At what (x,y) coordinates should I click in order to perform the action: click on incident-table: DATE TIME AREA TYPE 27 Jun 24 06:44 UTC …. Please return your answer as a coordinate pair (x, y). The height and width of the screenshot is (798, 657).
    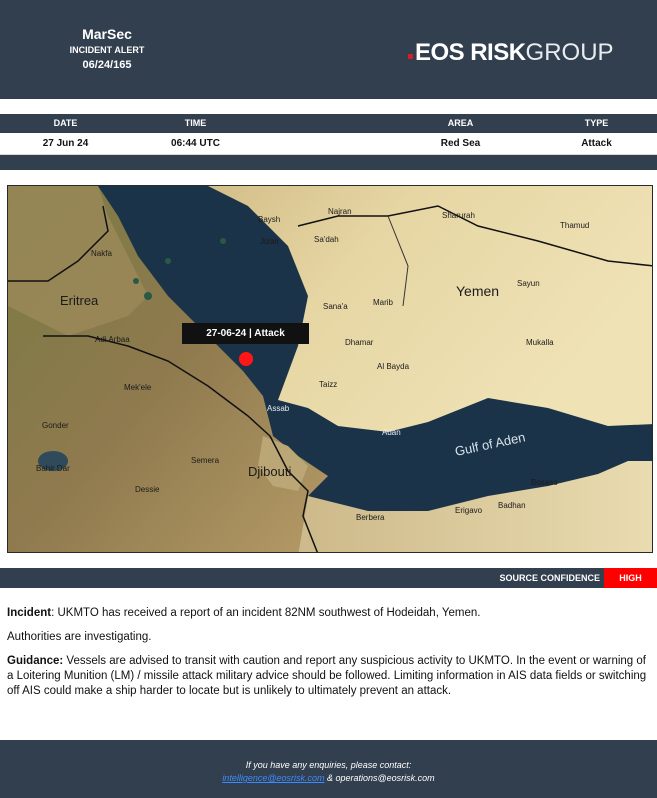
    Looking at the image, I should click on (328, 134).